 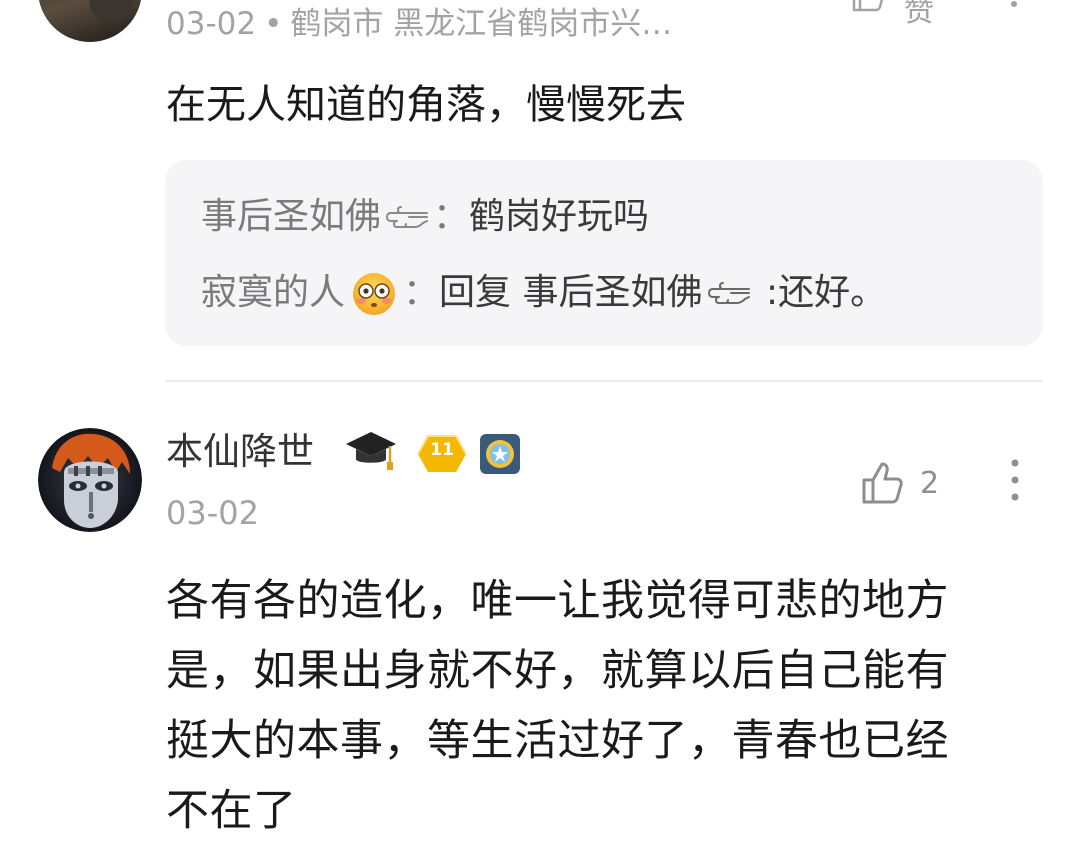 I want to click on reply-item: 事后圣如佛 ：鹤岗好玩吗, so click(x=425, y=217).